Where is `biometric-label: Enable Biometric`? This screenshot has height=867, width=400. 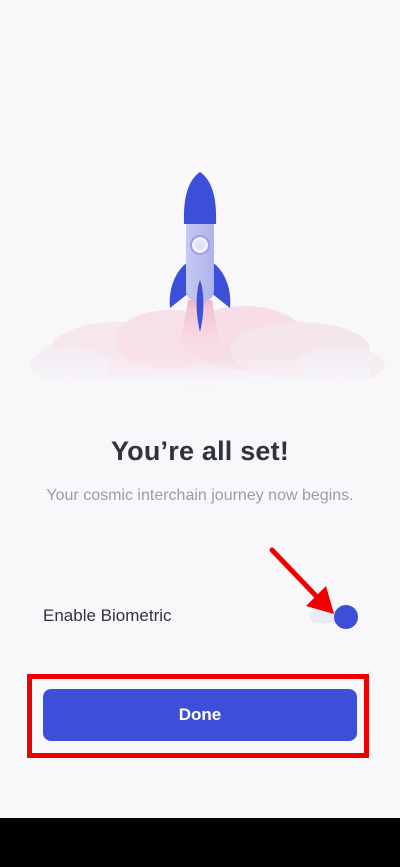 biometric-label: Enable Biometric is located at coordinates (107, 615).